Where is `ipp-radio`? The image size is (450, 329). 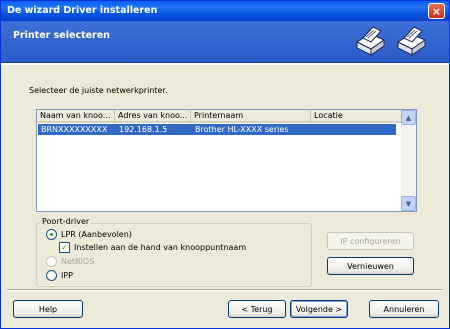
ipp-radio is located at coordinates (51, 275).